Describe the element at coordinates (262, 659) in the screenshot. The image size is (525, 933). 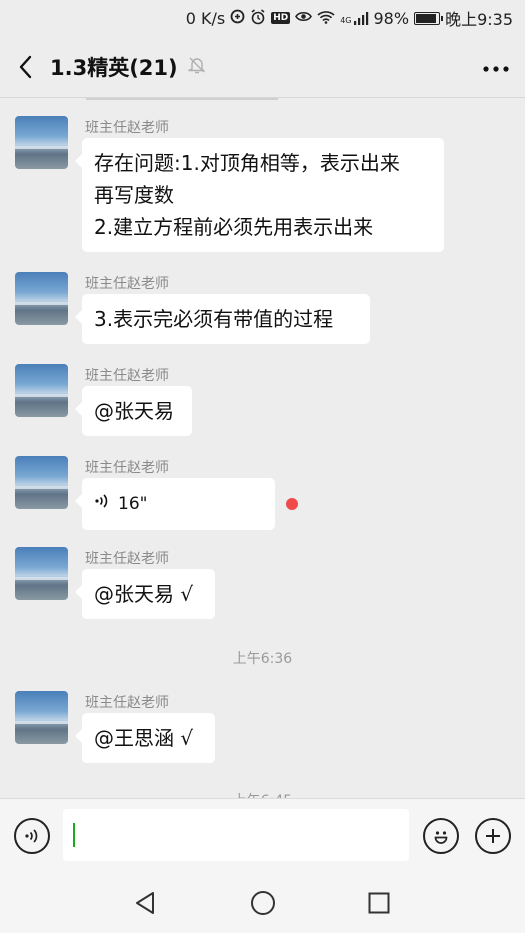
I see `timestamp: 上午6:36` at that location.